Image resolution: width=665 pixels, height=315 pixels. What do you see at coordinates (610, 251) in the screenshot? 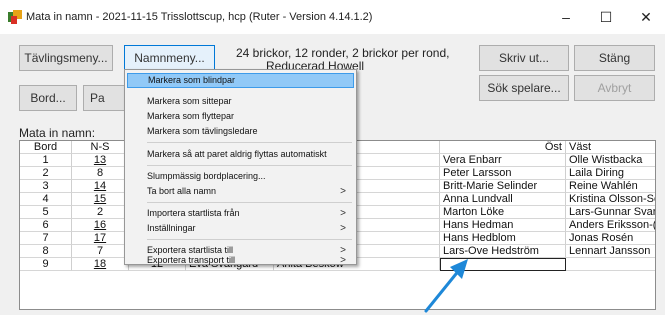
I see `cell-vast: Lennart Jansson` at bounding box center [610, 251].